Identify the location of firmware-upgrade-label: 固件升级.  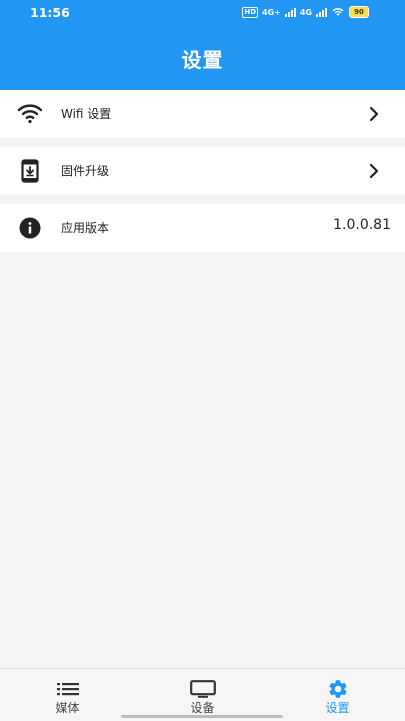
(85, 171).